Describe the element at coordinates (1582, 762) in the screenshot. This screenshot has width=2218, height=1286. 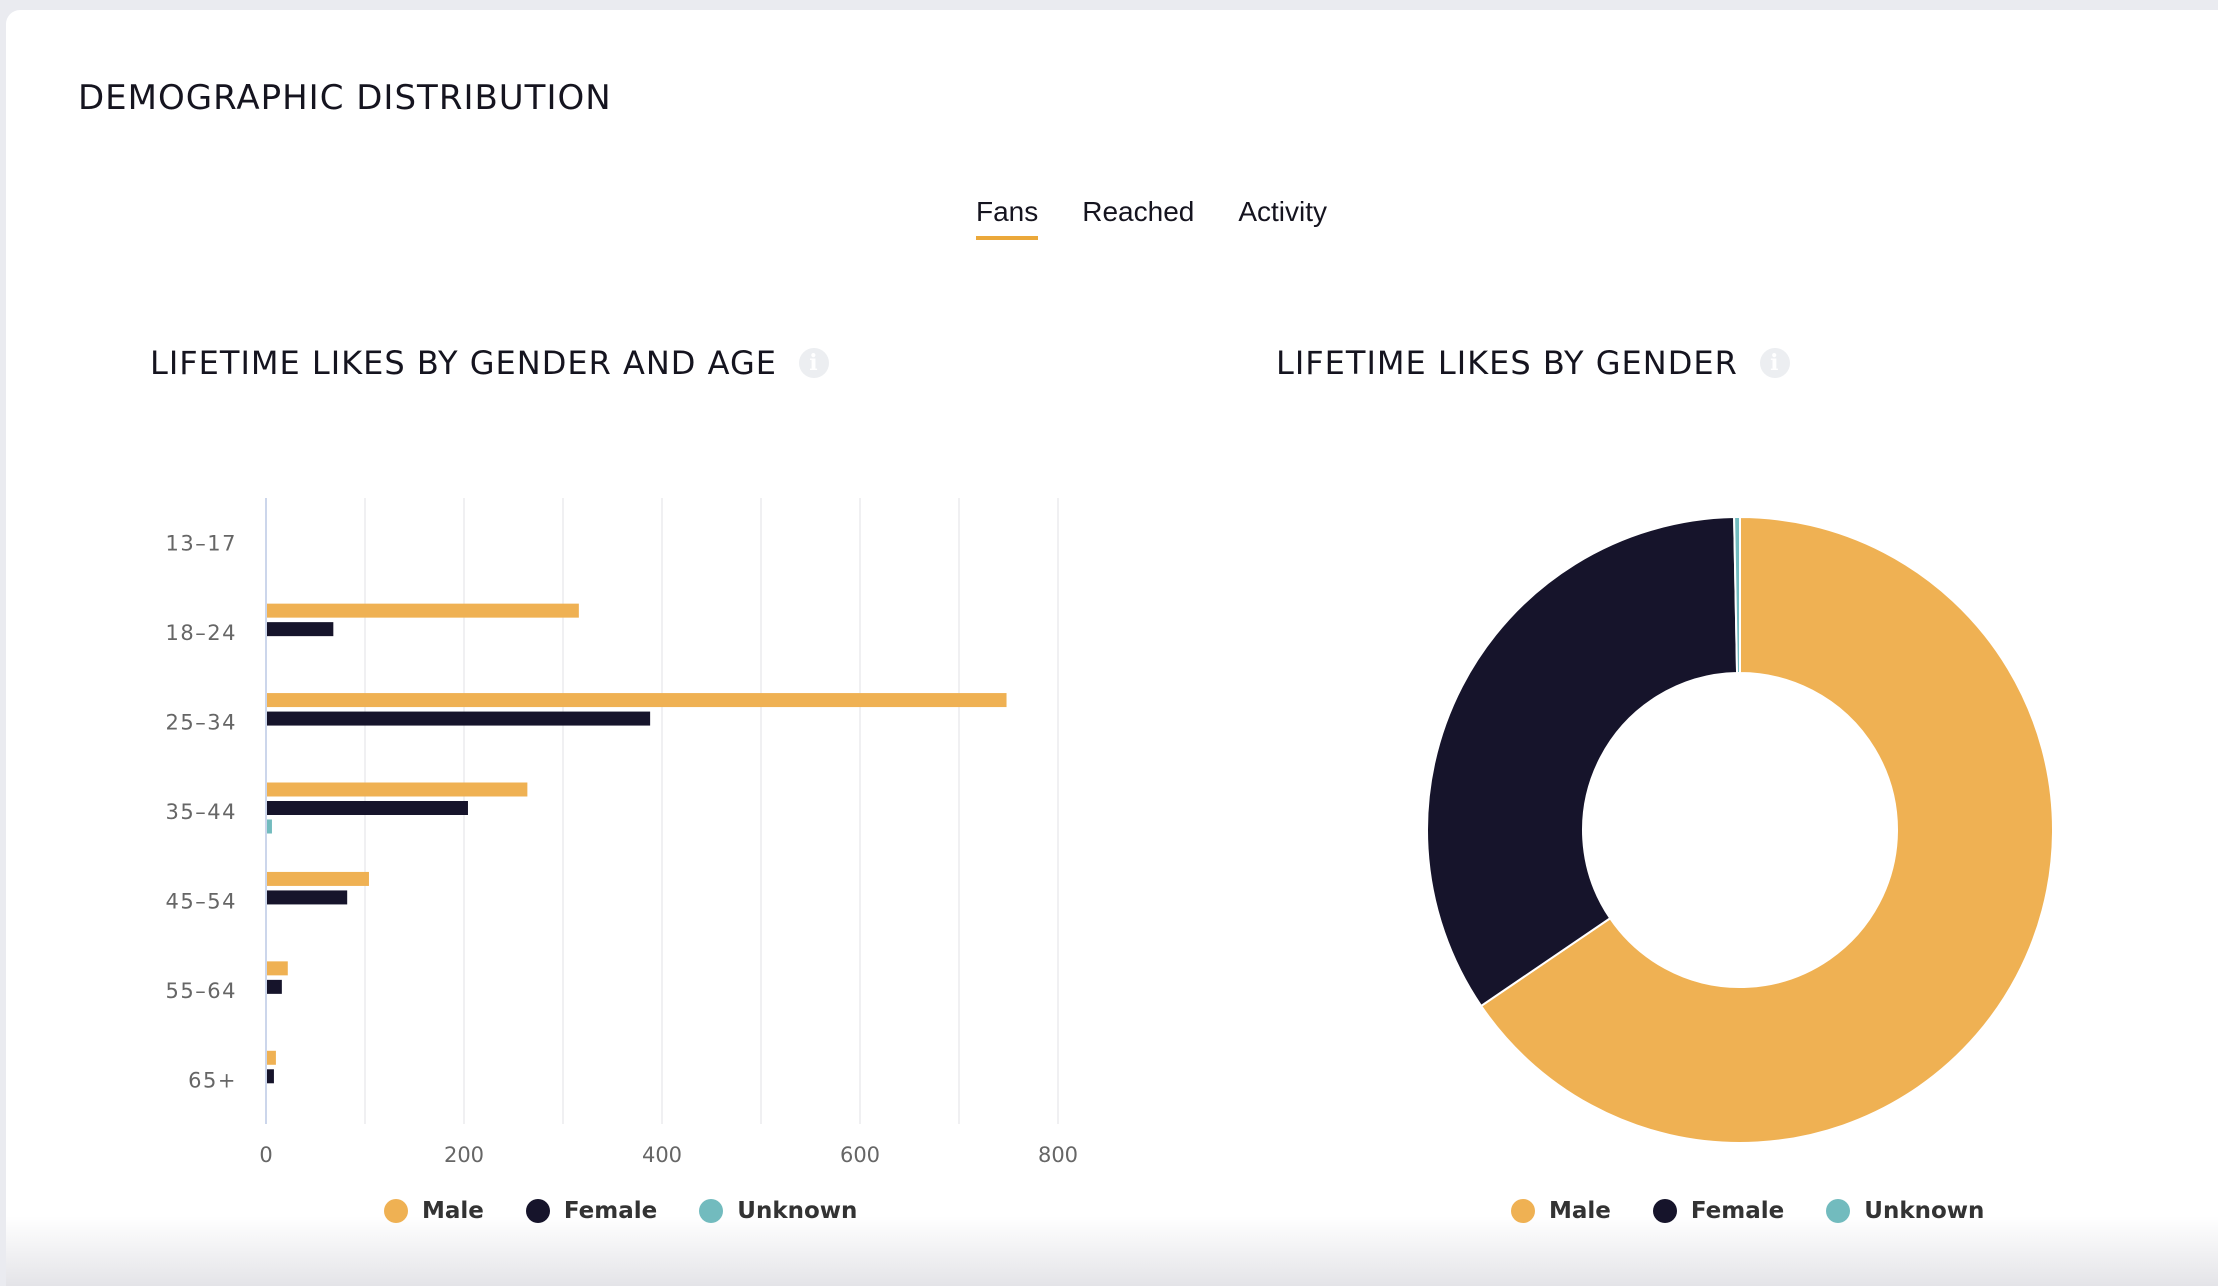
I see `donut-slice-female` at that location.